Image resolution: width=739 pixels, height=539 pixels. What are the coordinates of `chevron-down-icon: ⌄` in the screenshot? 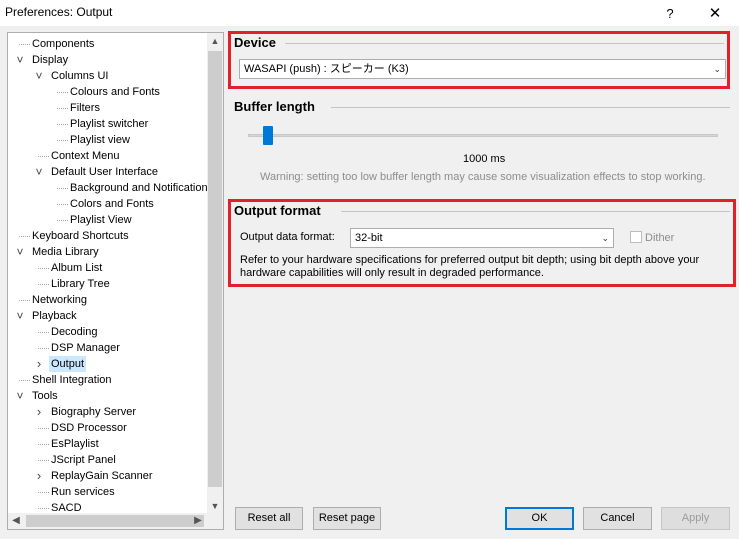 It's located at (605, 238).